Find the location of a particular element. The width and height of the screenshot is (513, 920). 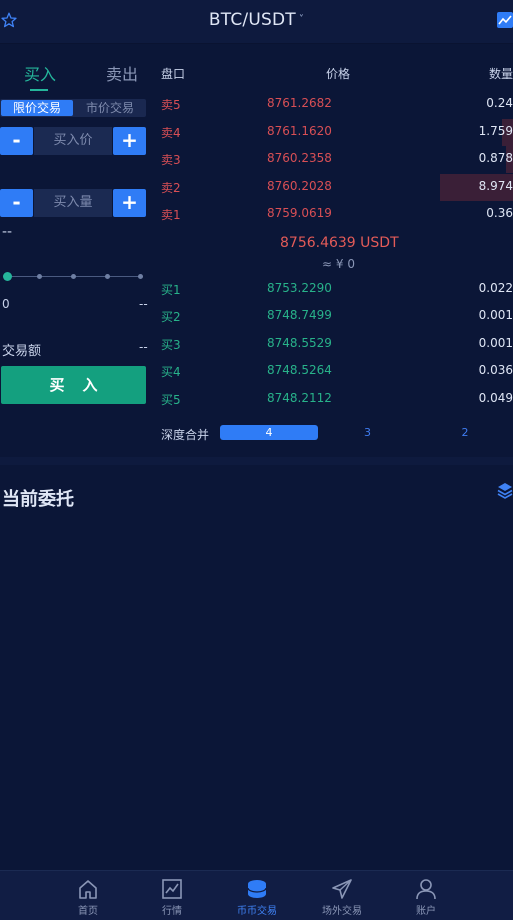

chevron-down-icon: ˅ is located at coordinates (301, 19).